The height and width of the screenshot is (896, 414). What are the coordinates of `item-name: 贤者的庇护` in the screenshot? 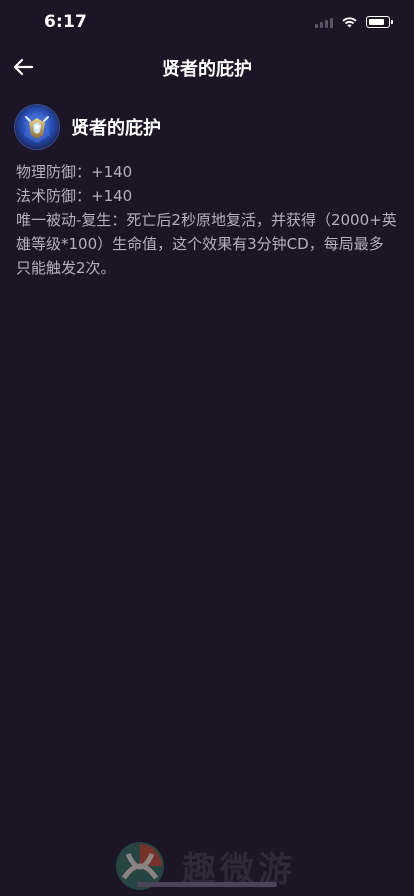 It's located at (116, 128).